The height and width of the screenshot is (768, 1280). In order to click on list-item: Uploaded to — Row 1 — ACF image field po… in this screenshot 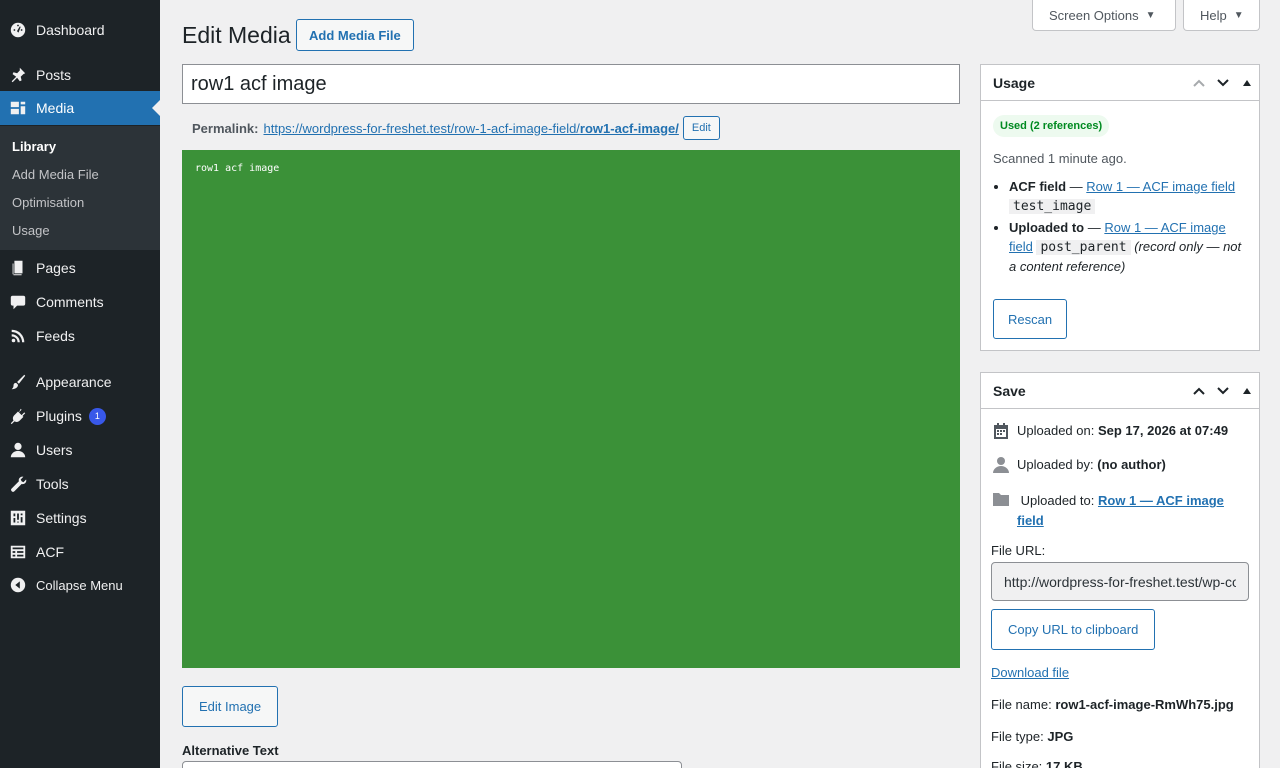, I will do `click(1129, 247)`.